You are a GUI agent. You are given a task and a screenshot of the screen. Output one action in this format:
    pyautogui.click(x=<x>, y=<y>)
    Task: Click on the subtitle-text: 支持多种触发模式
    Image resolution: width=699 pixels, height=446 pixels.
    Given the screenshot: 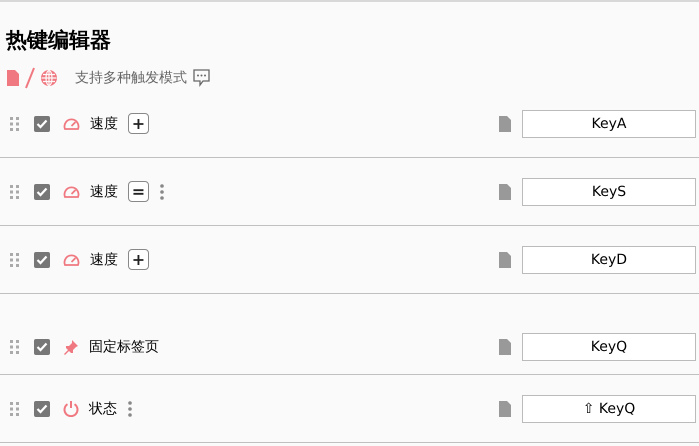 What is the action you would take?
    pyautogui.click(x=131, y=78)
    